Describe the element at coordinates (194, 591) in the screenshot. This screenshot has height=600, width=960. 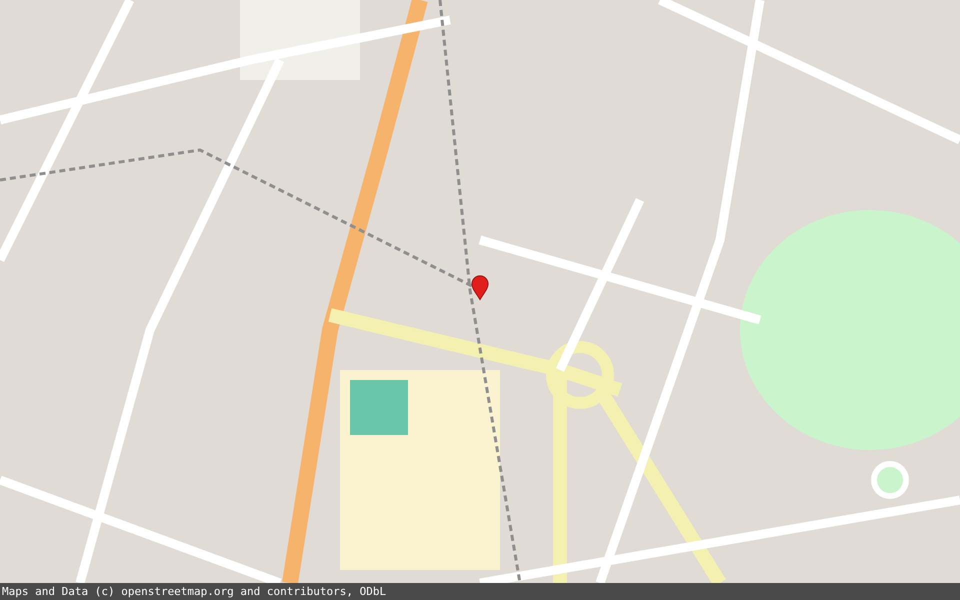
I see `attribution-text: Maps and Data (c) openstreetmap.org and contributors, ODbL` at that location.